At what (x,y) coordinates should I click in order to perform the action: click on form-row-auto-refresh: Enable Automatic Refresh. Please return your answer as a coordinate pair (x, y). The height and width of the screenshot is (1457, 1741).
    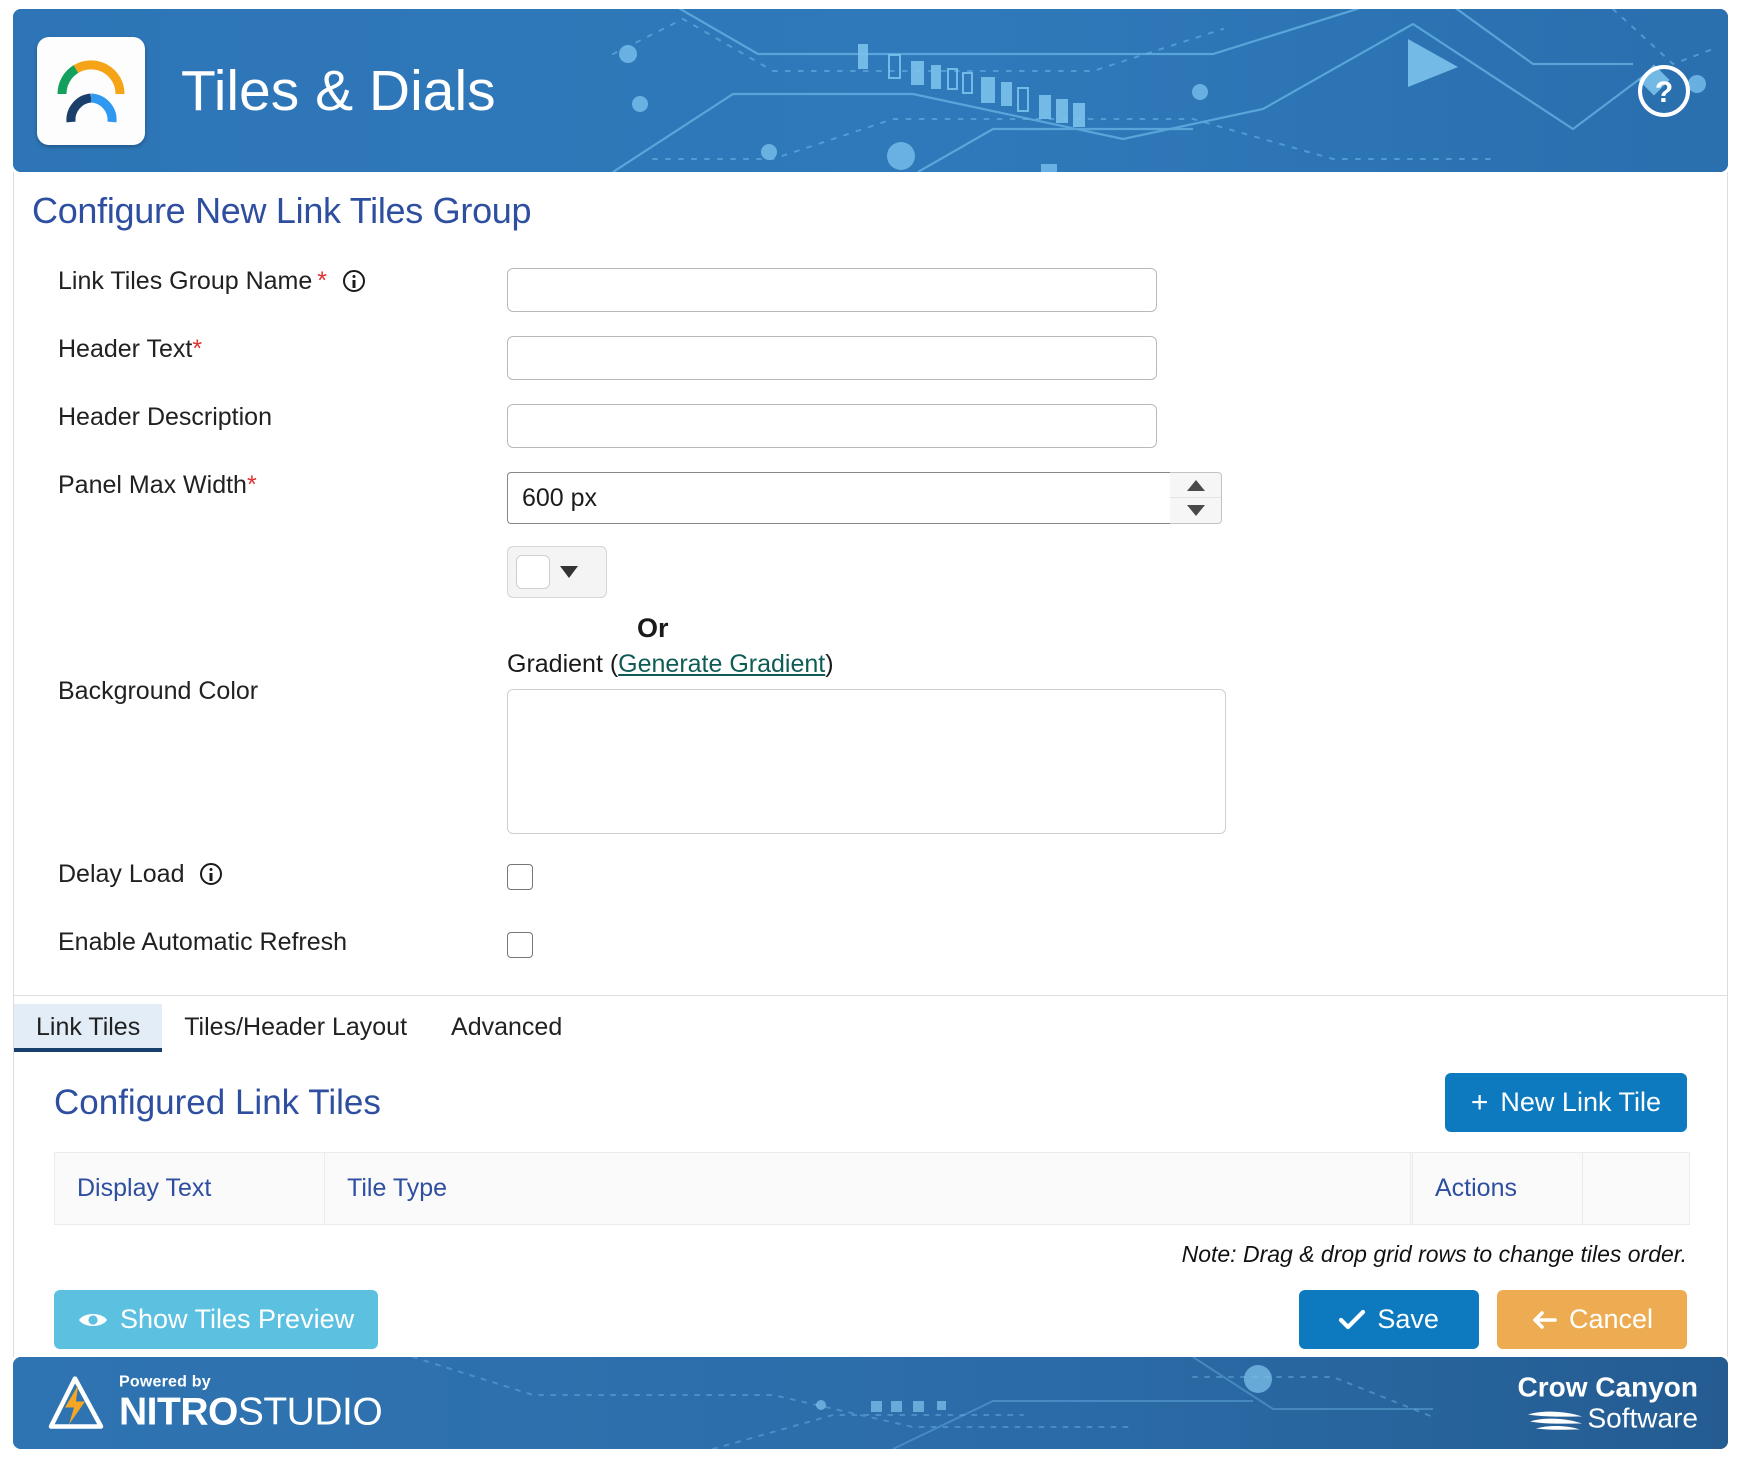
    Looking at the image, I should click on (870, 950).